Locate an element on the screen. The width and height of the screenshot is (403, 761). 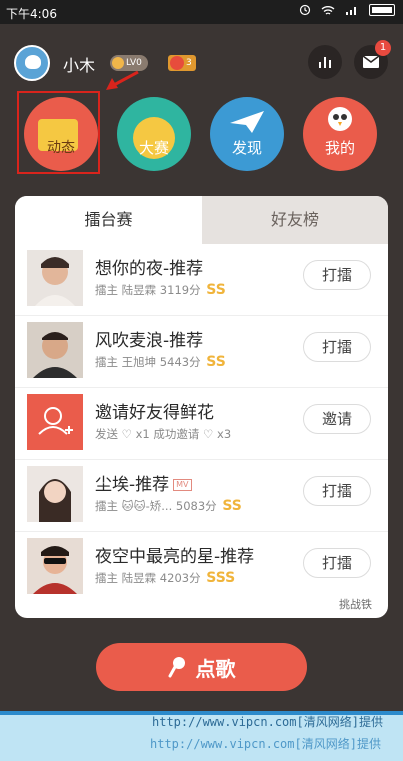
song-title: 尘埃-推荐 MV is located at coordinates (143, 482).